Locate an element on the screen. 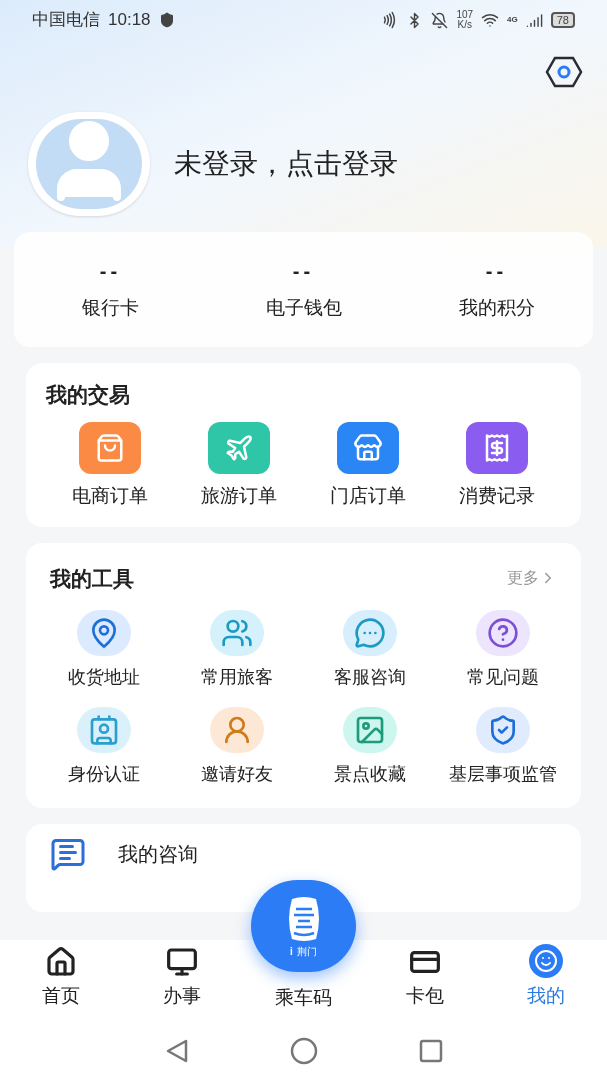 The height and width of the screenshot is (1080, 607). tool-shortcut: 收货地址 is located at coordinates (104, 650).